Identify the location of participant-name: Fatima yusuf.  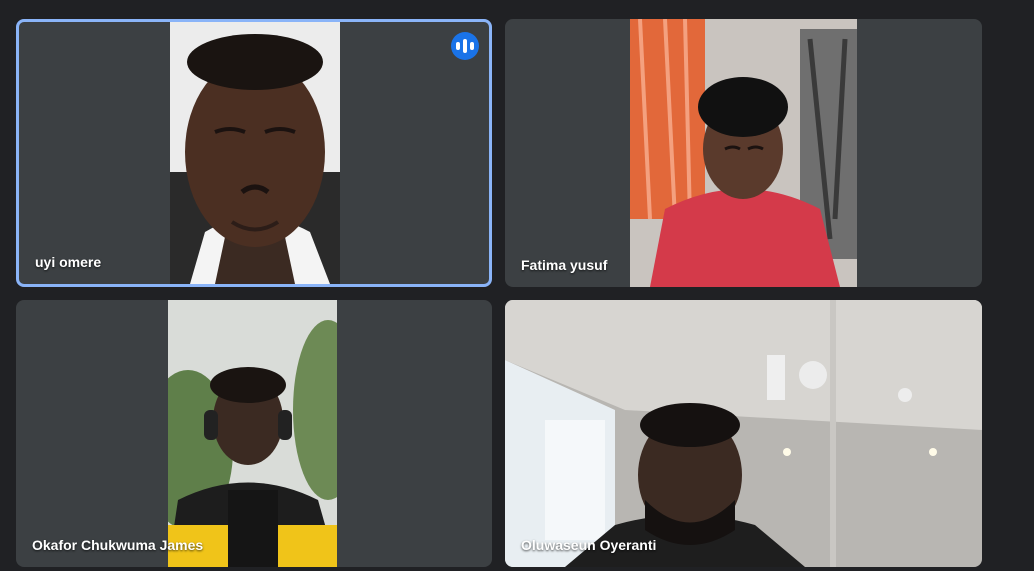
(564, 265).